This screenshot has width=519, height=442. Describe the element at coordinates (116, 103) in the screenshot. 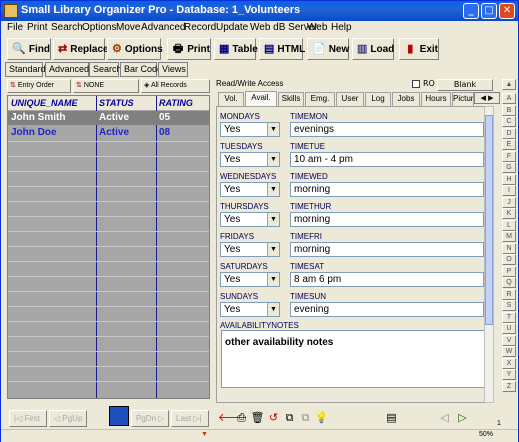

I see `column-header-status: STATUS` at that location.